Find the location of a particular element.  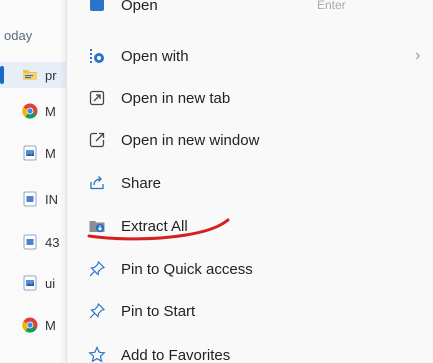

group-header-today: oday is located at coordinates (18, 35).